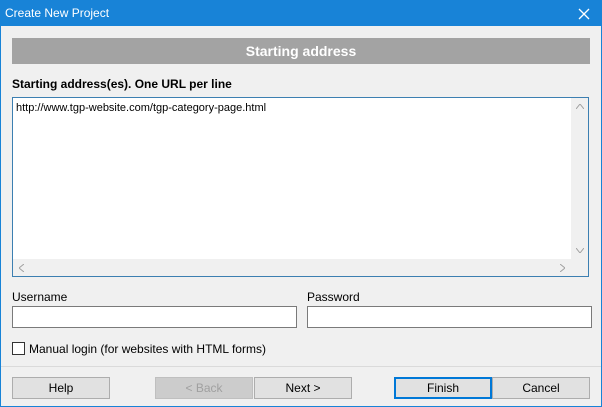 The height and width of the screenshot is (407, 602). What do you see at coordinates (154, 317) in the screenshot?
I see `username-input` at bounding box center [154, 317].